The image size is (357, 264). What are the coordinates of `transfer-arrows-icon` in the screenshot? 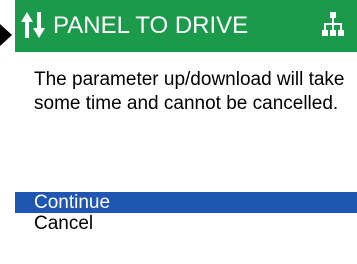 It's located at (33, 25).